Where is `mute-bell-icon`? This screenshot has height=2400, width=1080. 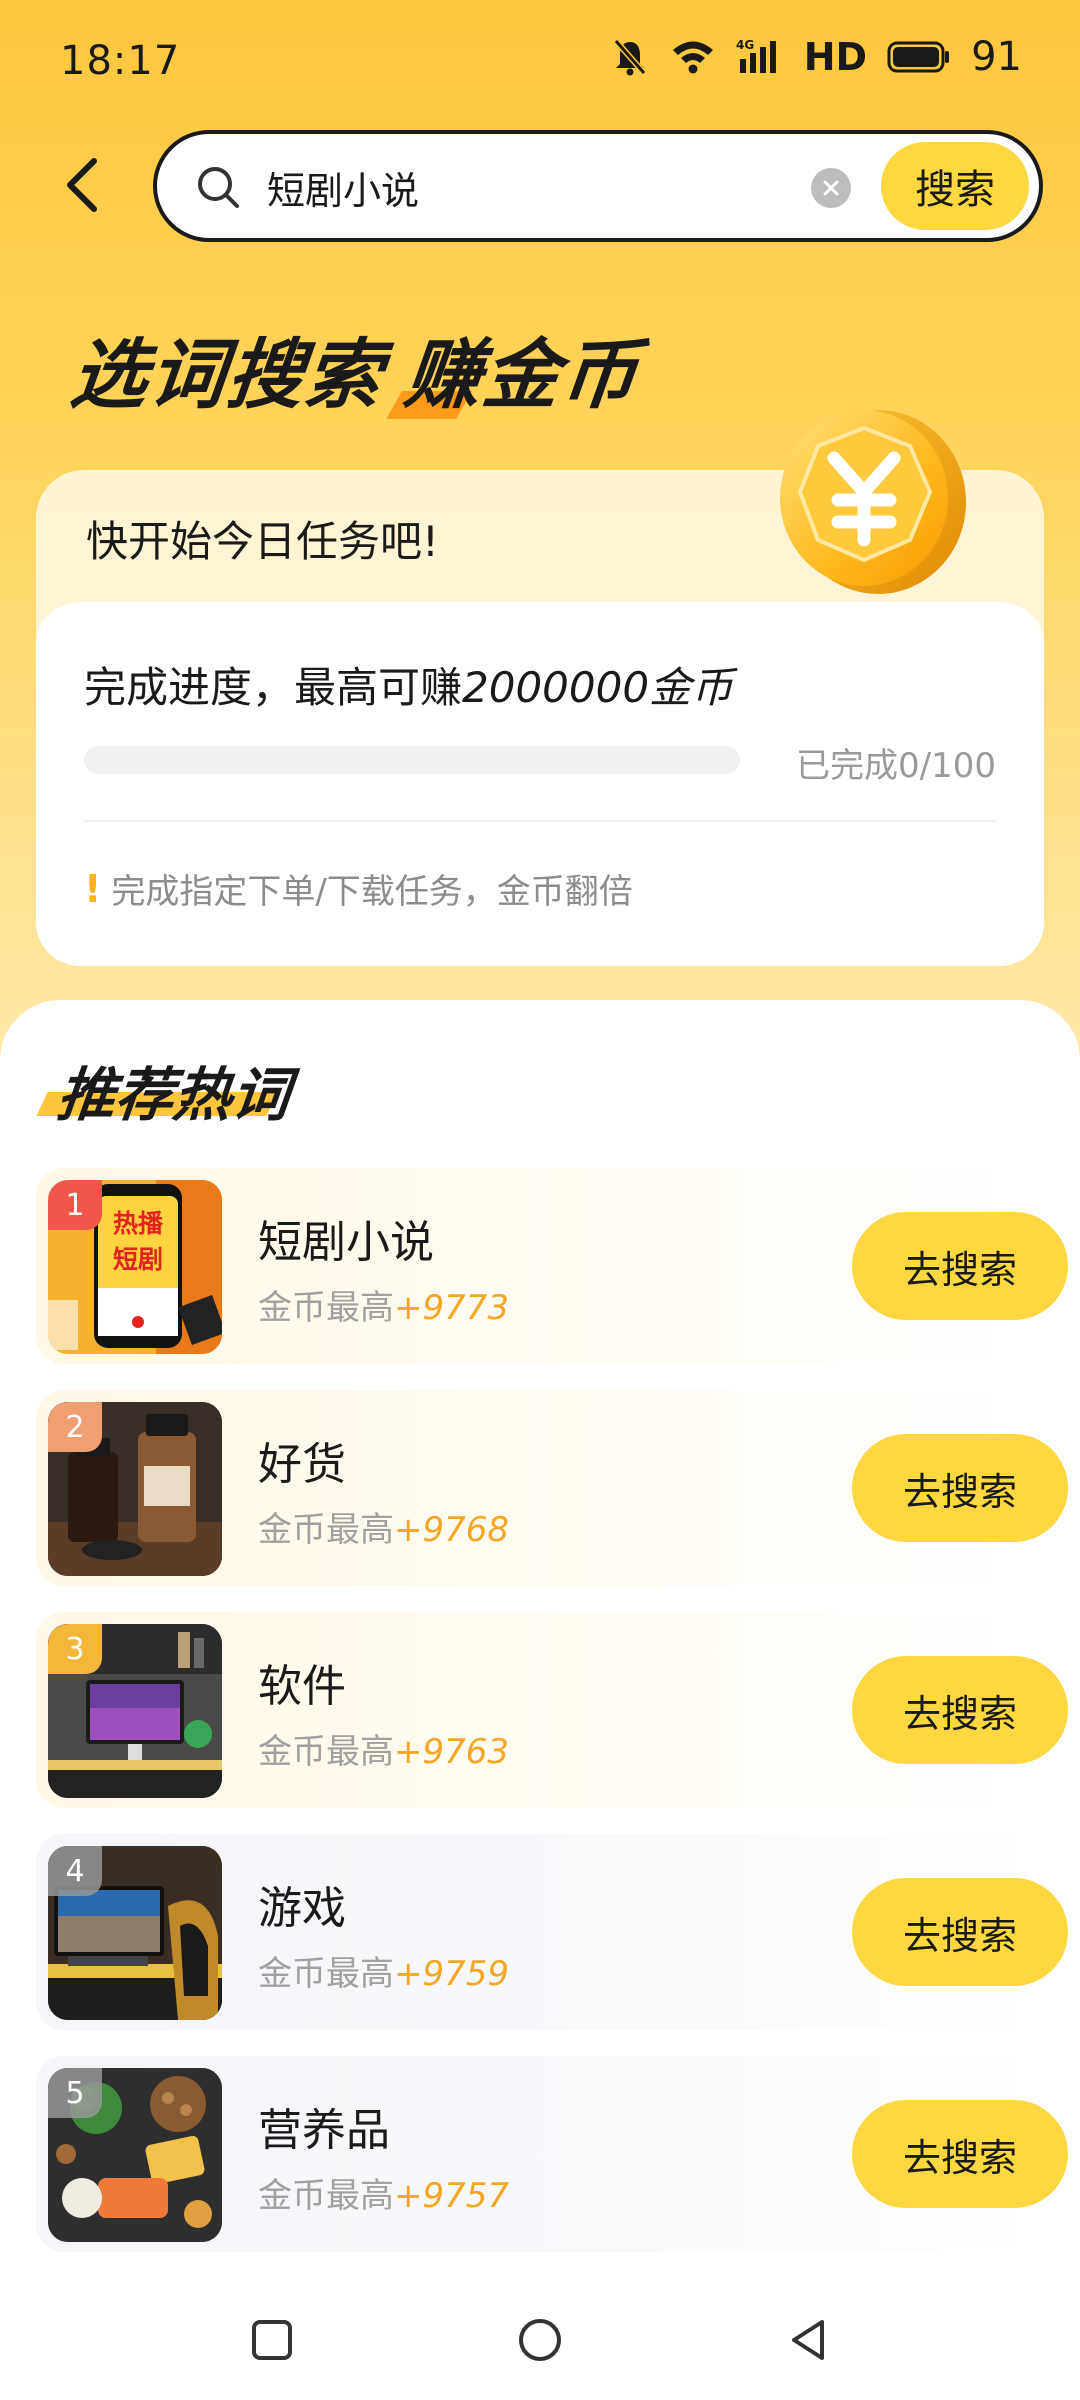
mute-bell-icon is located at coordinates (630, 57).